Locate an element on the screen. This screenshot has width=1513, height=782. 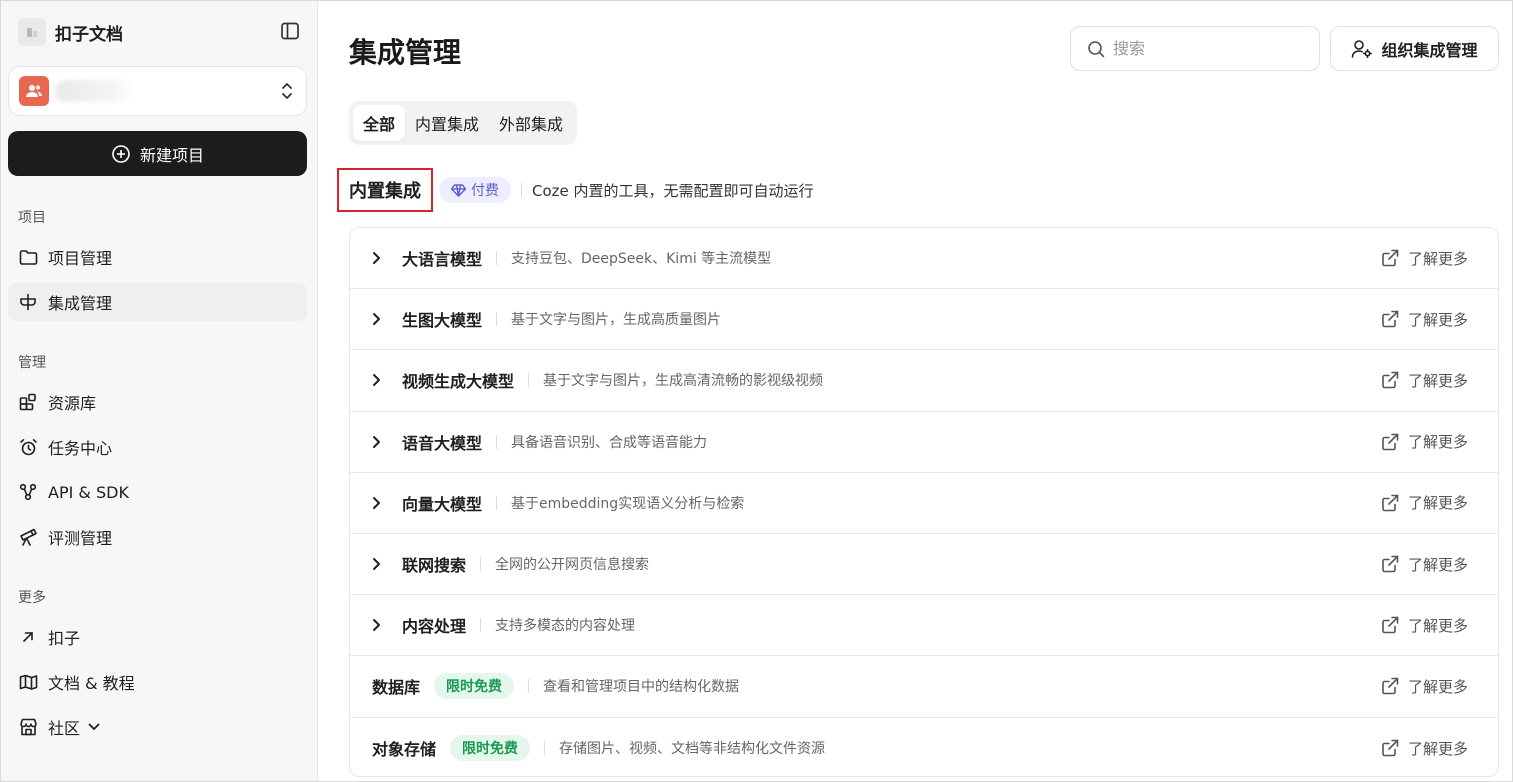
integration-name: 对象存储 is located at coordinates (404, 750).